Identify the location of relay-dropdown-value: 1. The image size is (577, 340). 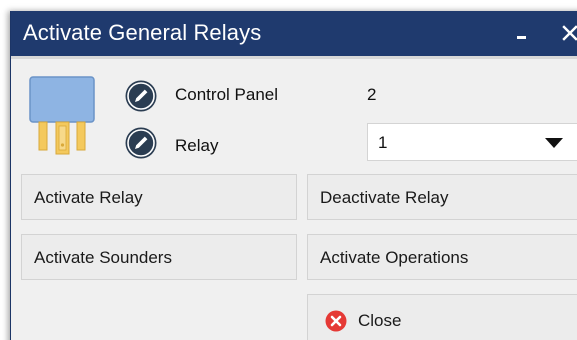
(383, 142).